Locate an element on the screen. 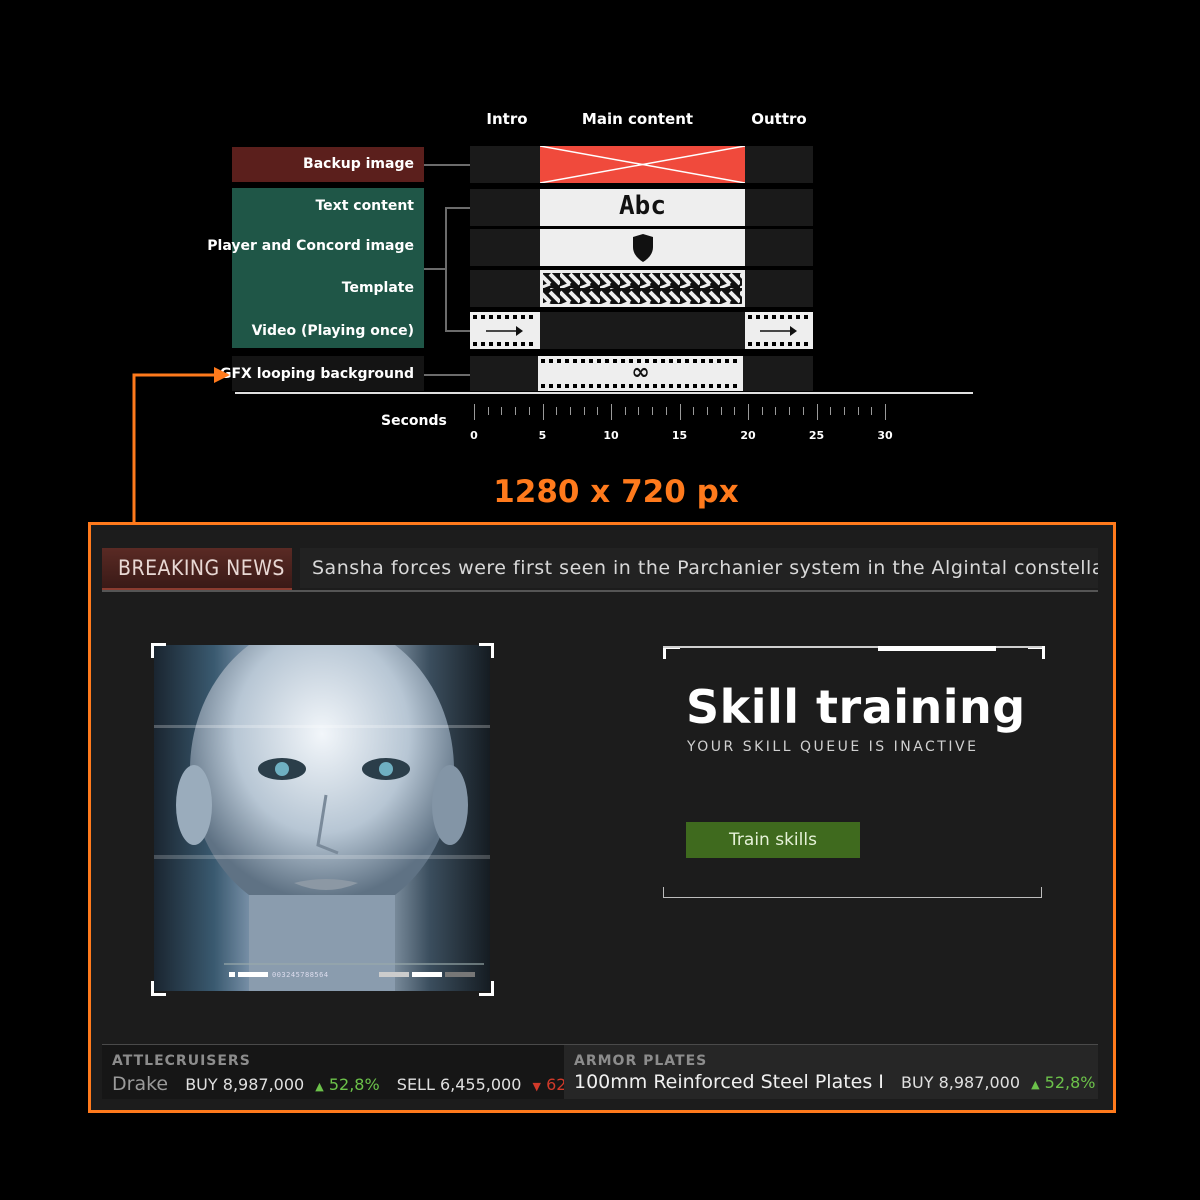 The height and width of the screenshot is (1200, 1200). text-content-cell: Abc is located at coordinates (642, 207).